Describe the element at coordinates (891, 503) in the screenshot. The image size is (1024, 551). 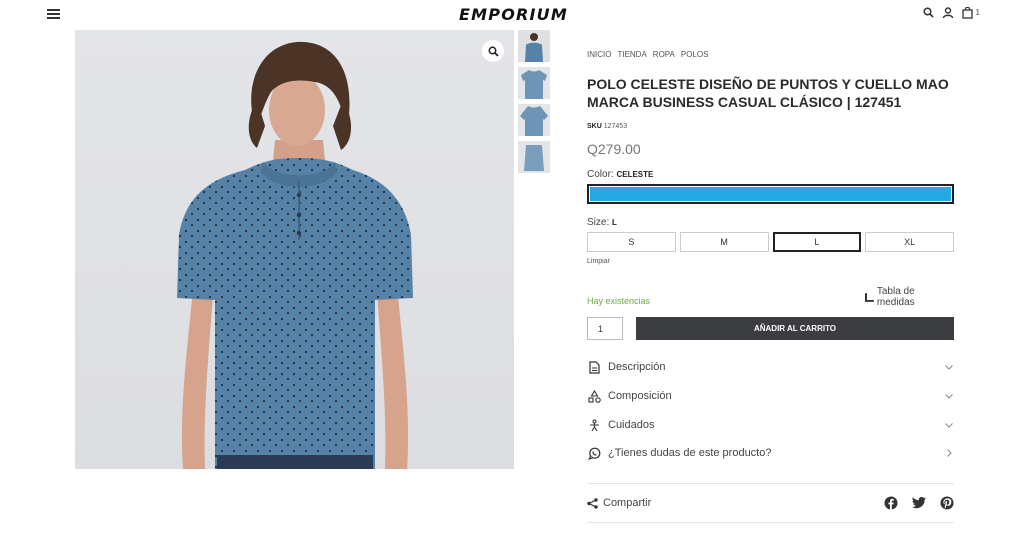
I see `facebook-icon` at that location.